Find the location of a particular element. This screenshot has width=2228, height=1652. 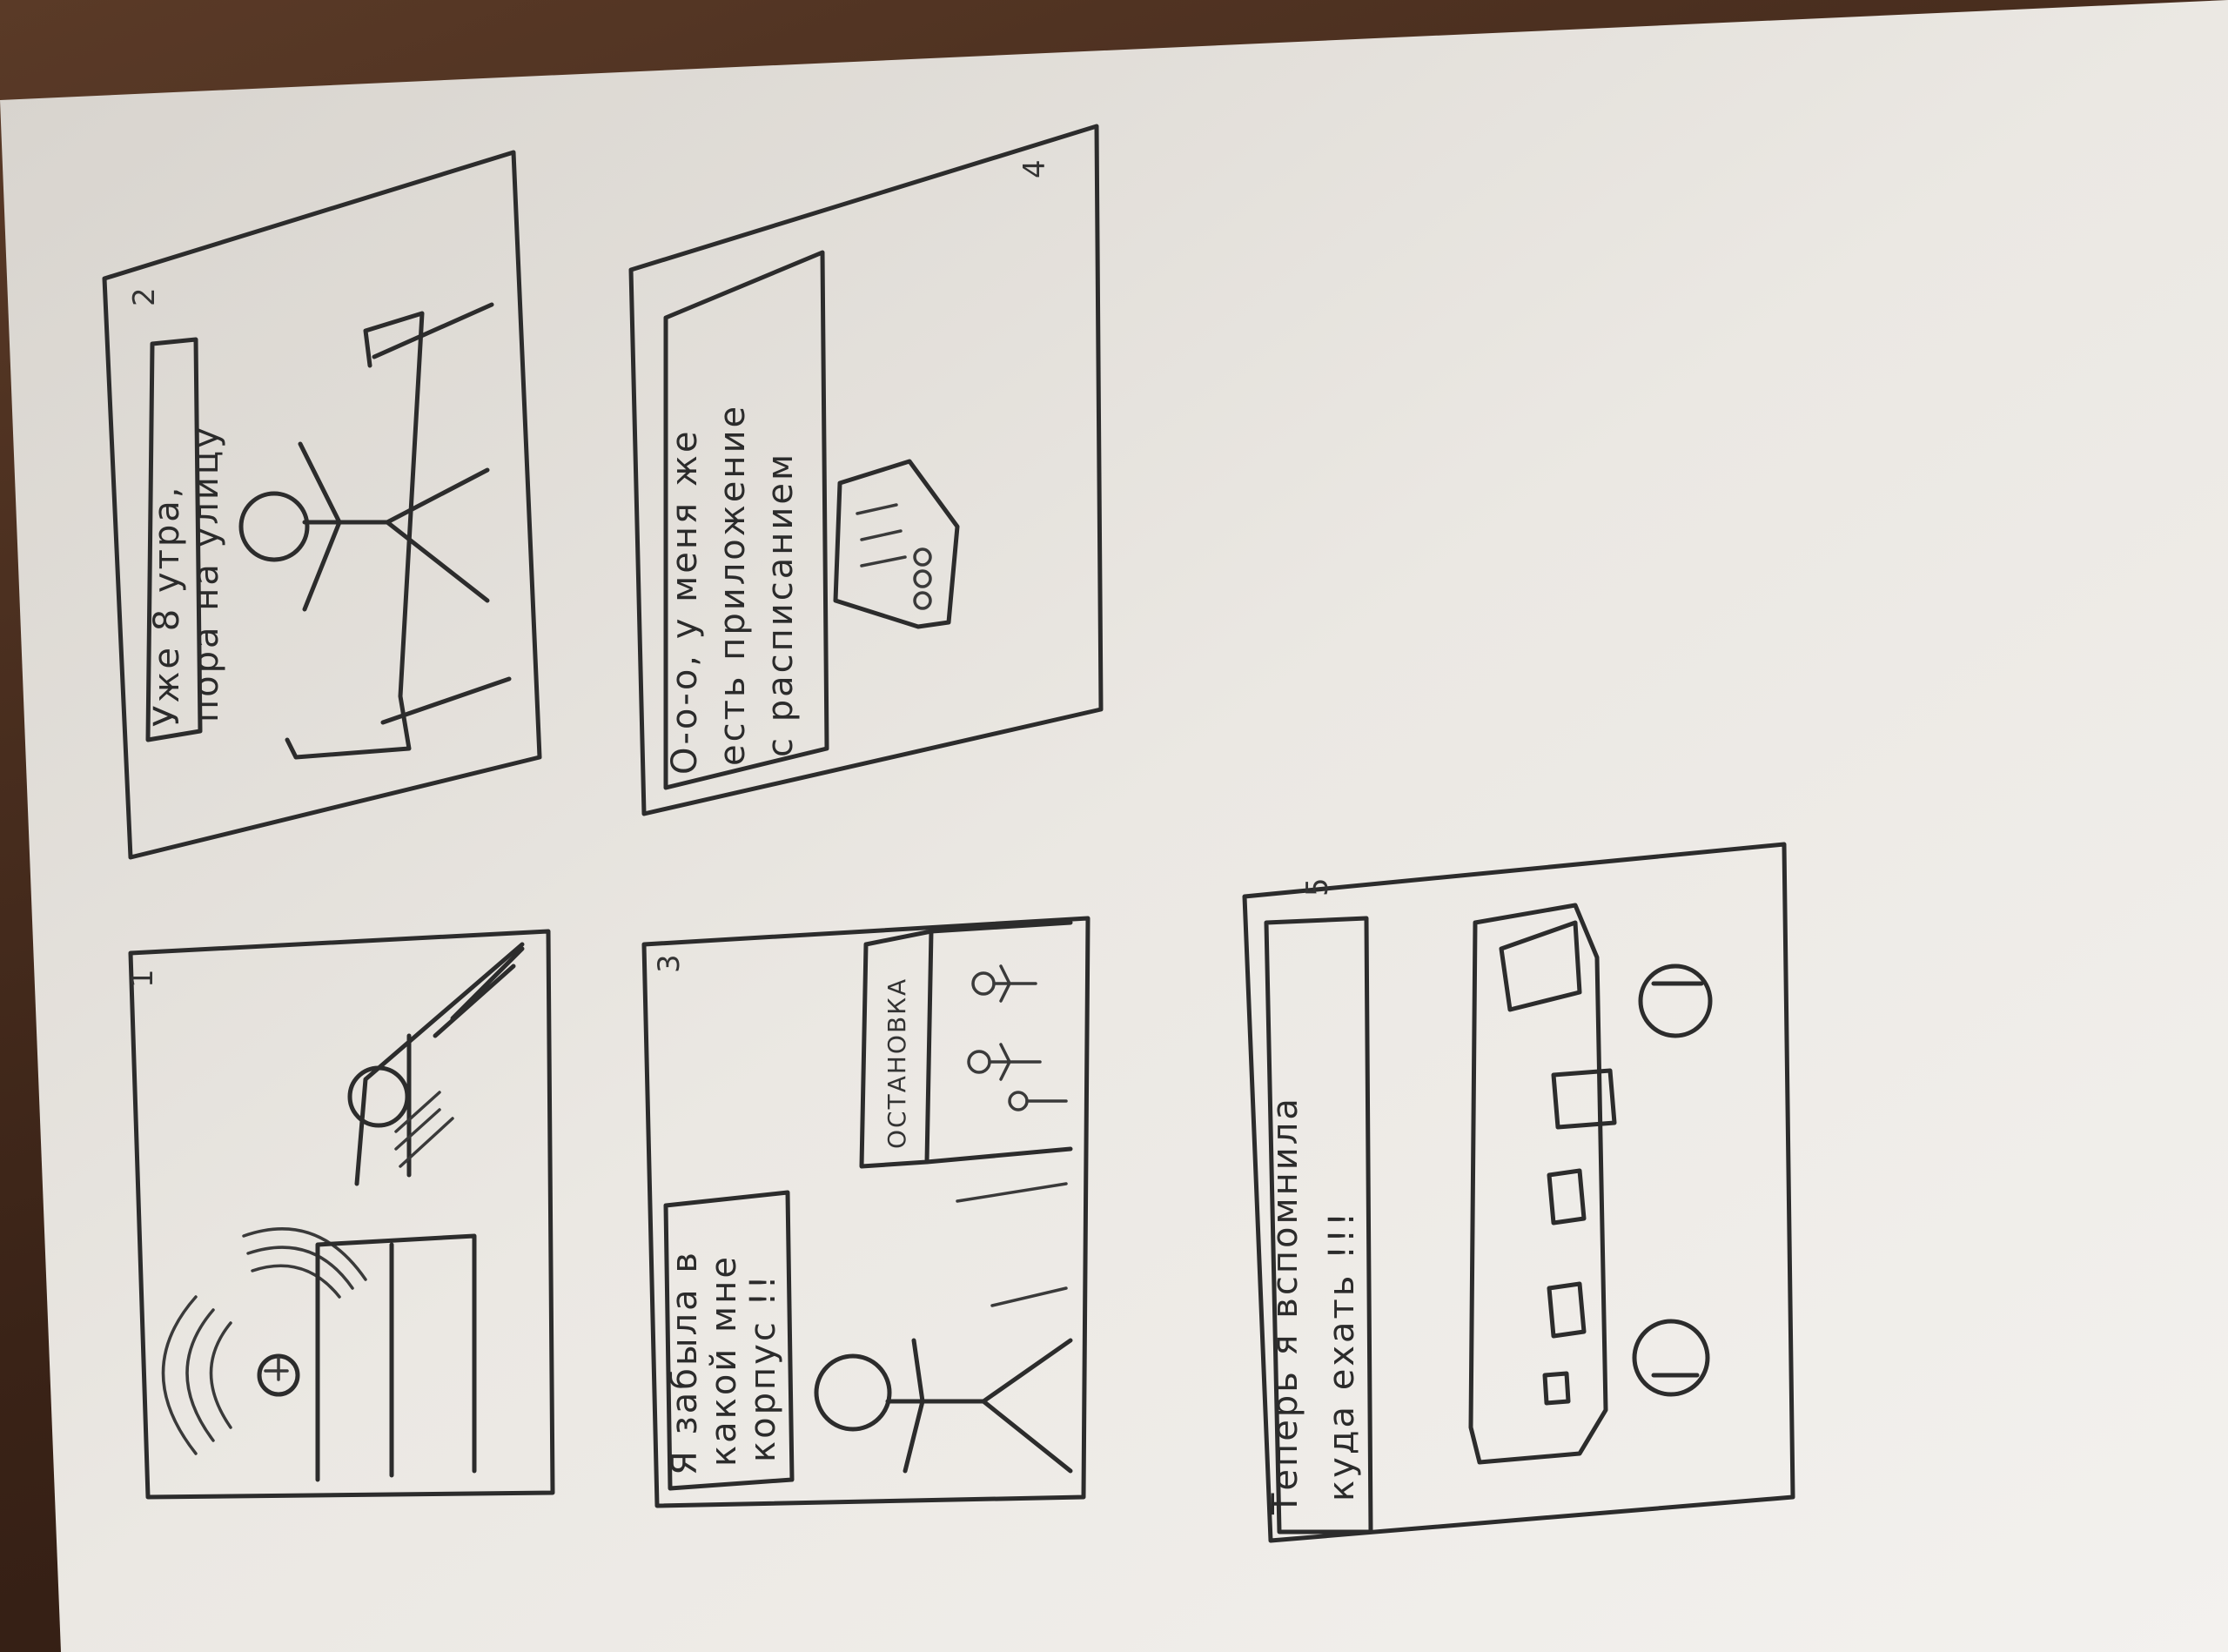

panel-3-caption-line-2: какой мне is located at coordinates (724, 1361).